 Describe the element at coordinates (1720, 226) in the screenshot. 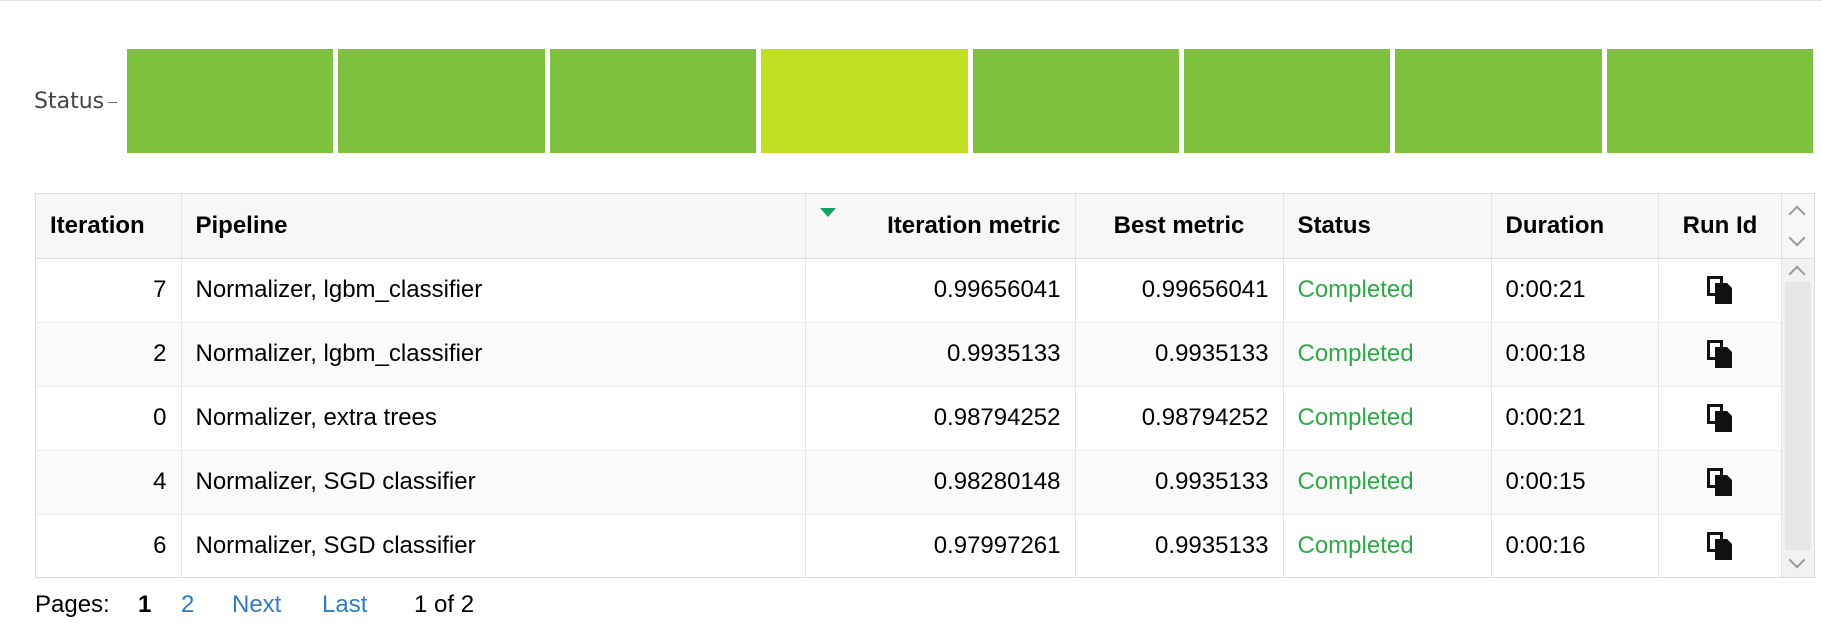

I see `col-header-run-id: Run Id` at that location.